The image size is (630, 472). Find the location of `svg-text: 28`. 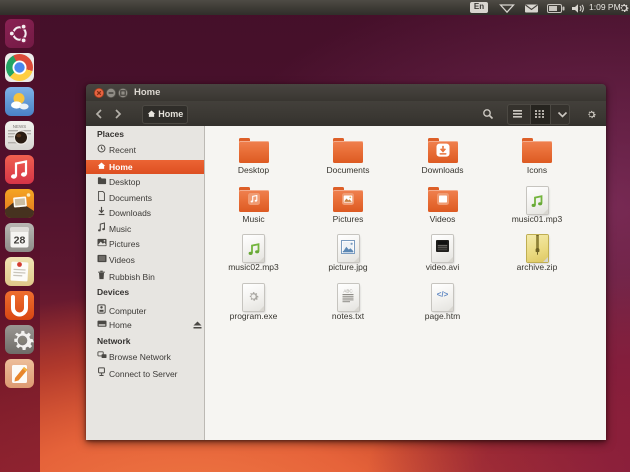

svg-text: 28 is located at coordinates (20, 241).